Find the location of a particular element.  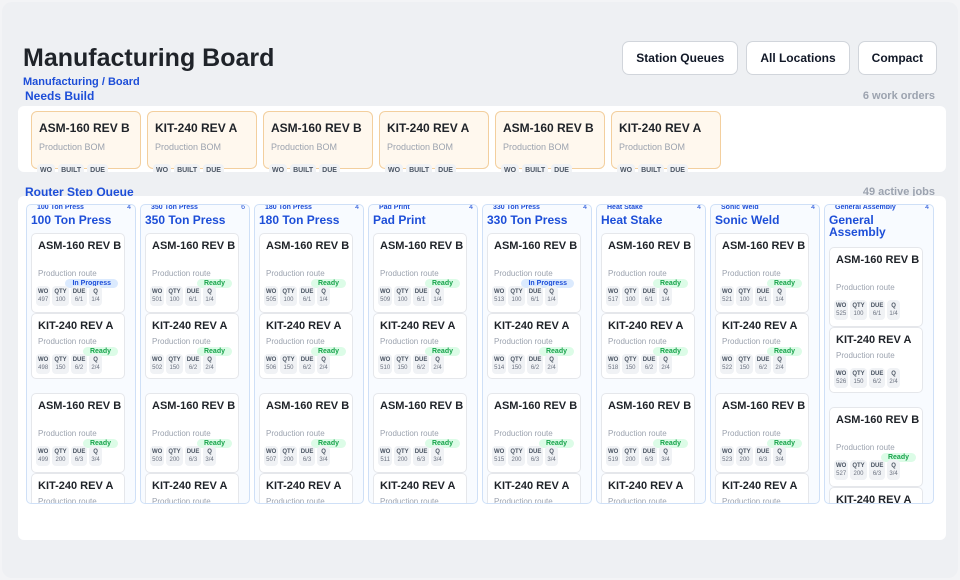

bom-stats: WO493BUILT0/250DUE6/3 is located at coordinates (304, 168).